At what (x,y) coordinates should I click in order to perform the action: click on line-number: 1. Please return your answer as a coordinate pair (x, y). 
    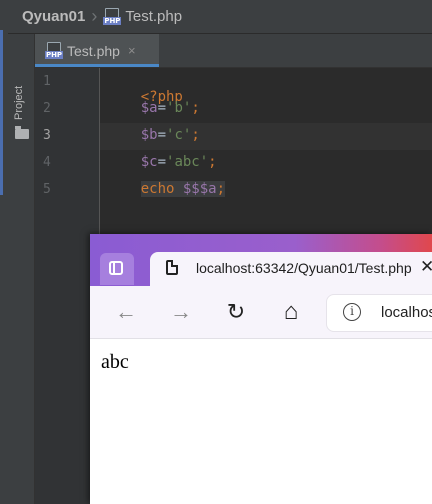
    Looking at the image, I should click on (47, 81).